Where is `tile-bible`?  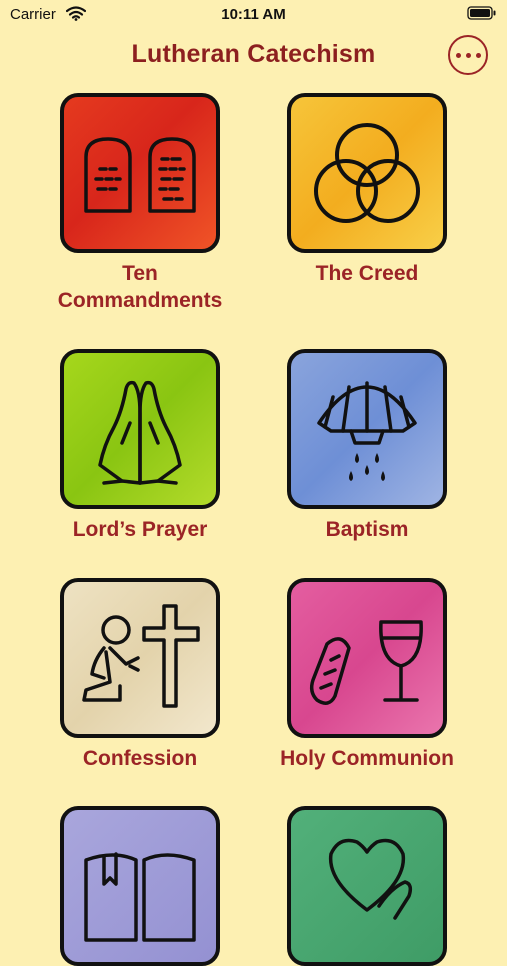 tile-bible is located at coordinates (140, 886).